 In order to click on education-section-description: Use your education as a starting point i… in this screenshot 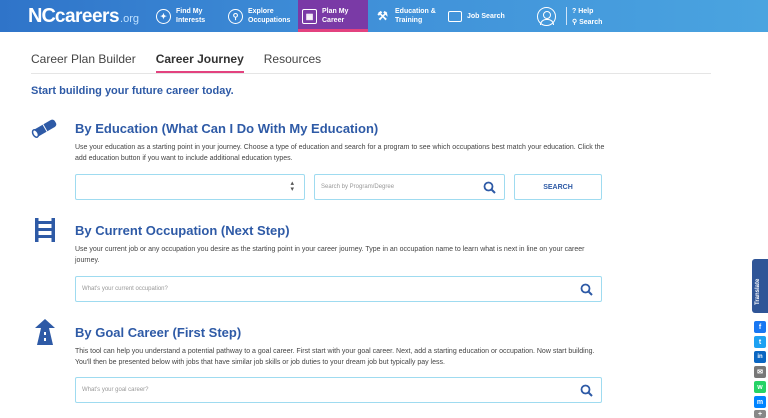, I will do `click(340, 153)`.